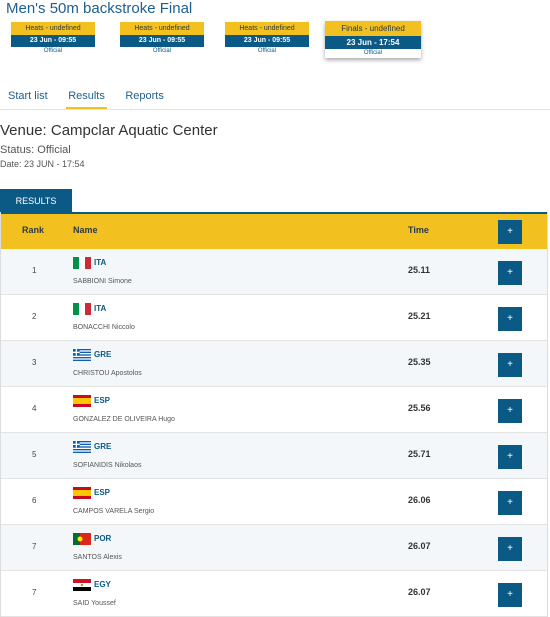  I want to click on athlete-name: CHRISTOU Apostolos, so click(107, 373).